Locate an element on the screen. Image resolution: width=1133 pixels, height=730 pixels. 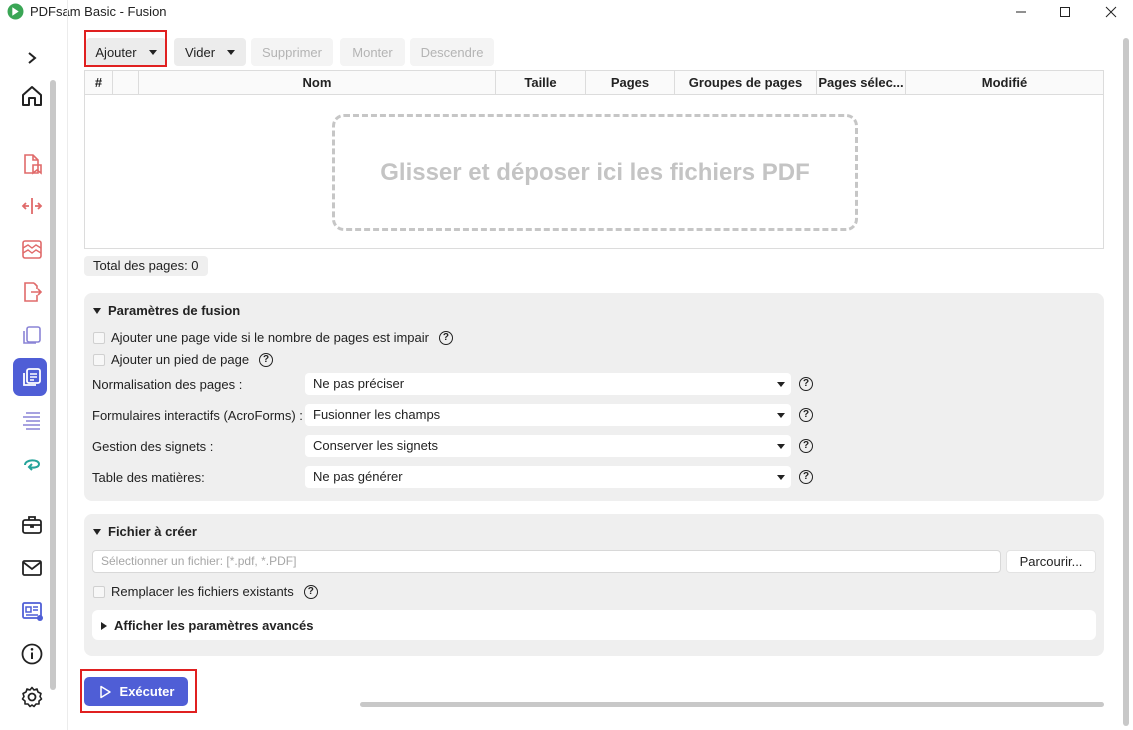
alternate-mix-icon is located at coordinates (32, 420).